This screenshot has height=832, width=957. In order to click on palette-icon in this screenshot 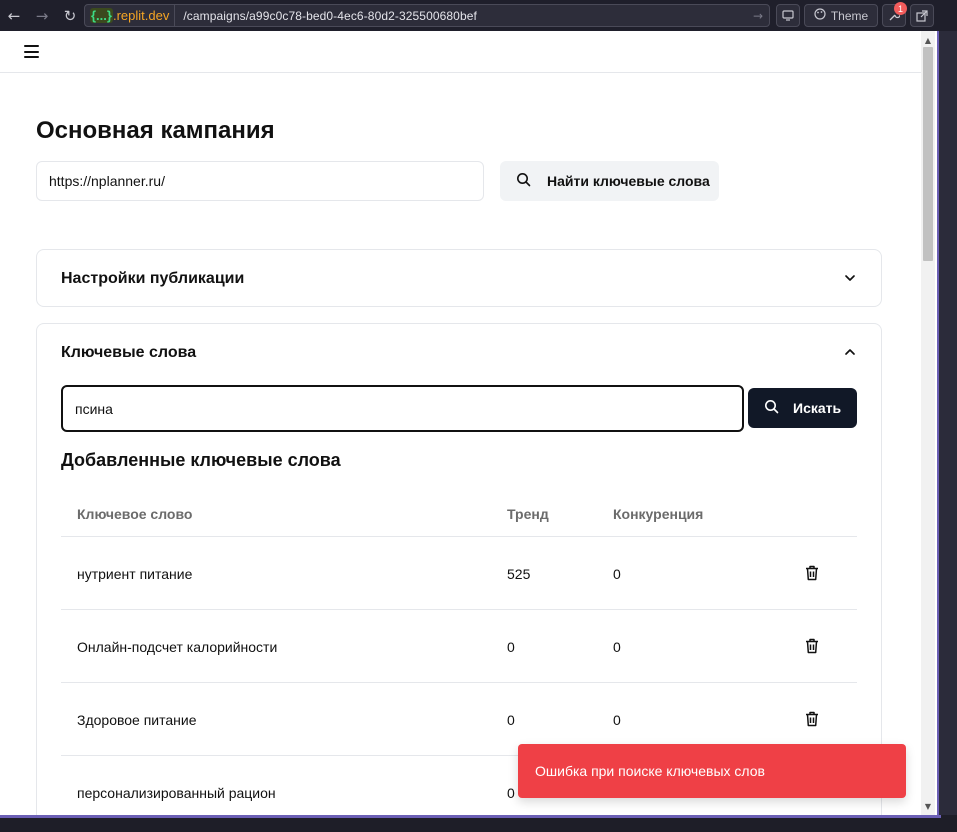, I will do `click(820, 15)`.